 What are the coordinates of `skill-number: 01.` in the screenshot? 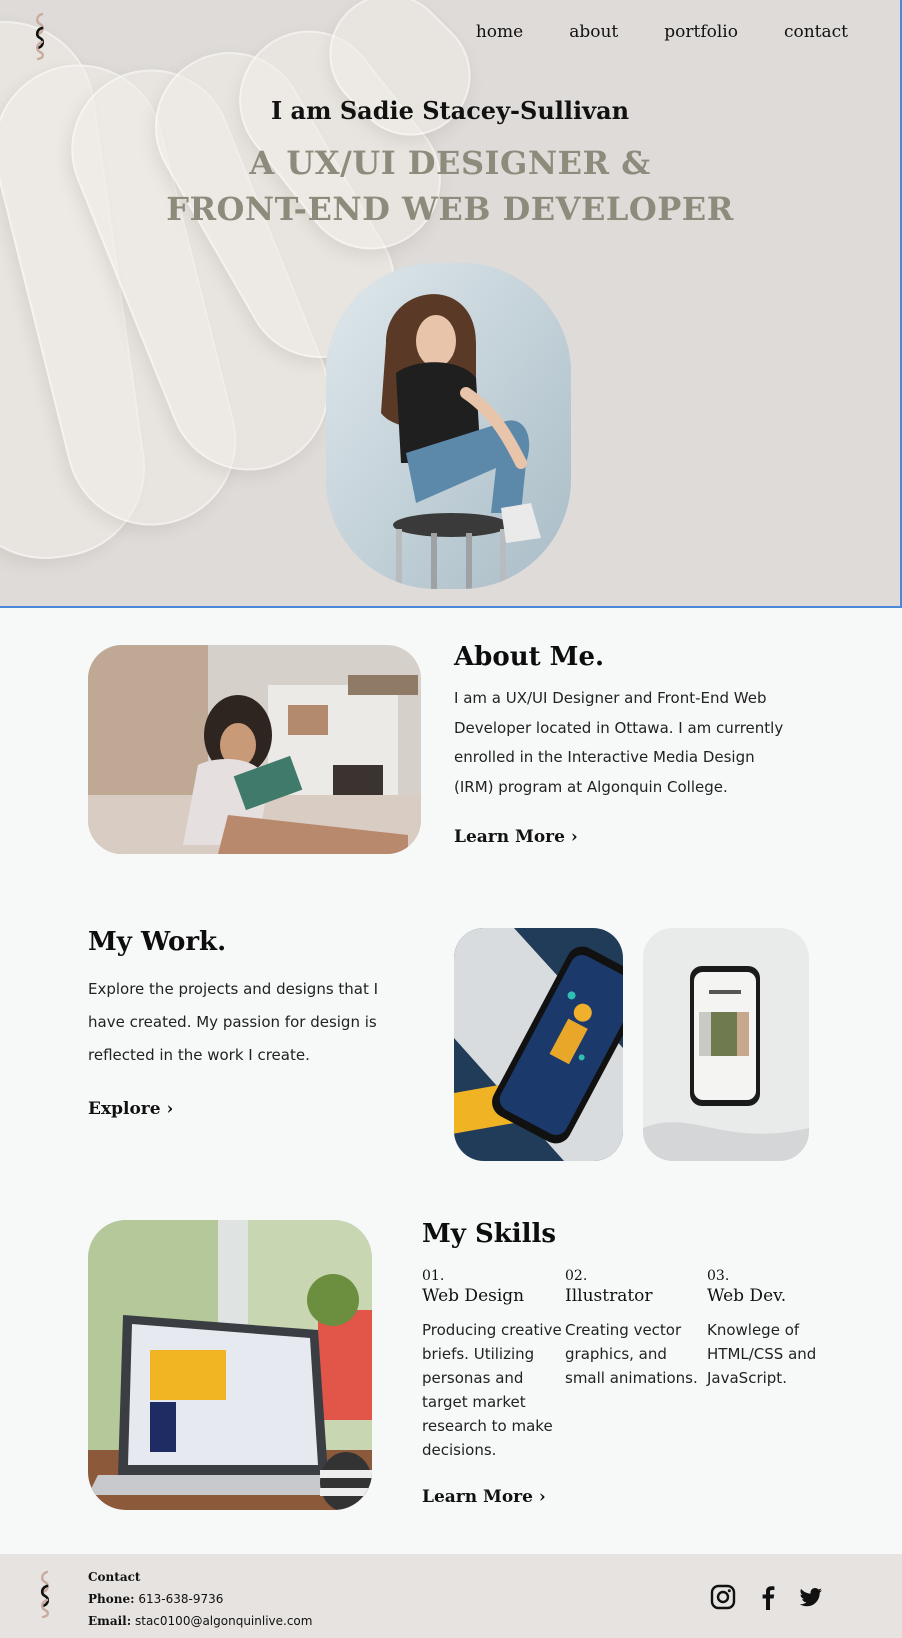 It's located at (433, 1276).